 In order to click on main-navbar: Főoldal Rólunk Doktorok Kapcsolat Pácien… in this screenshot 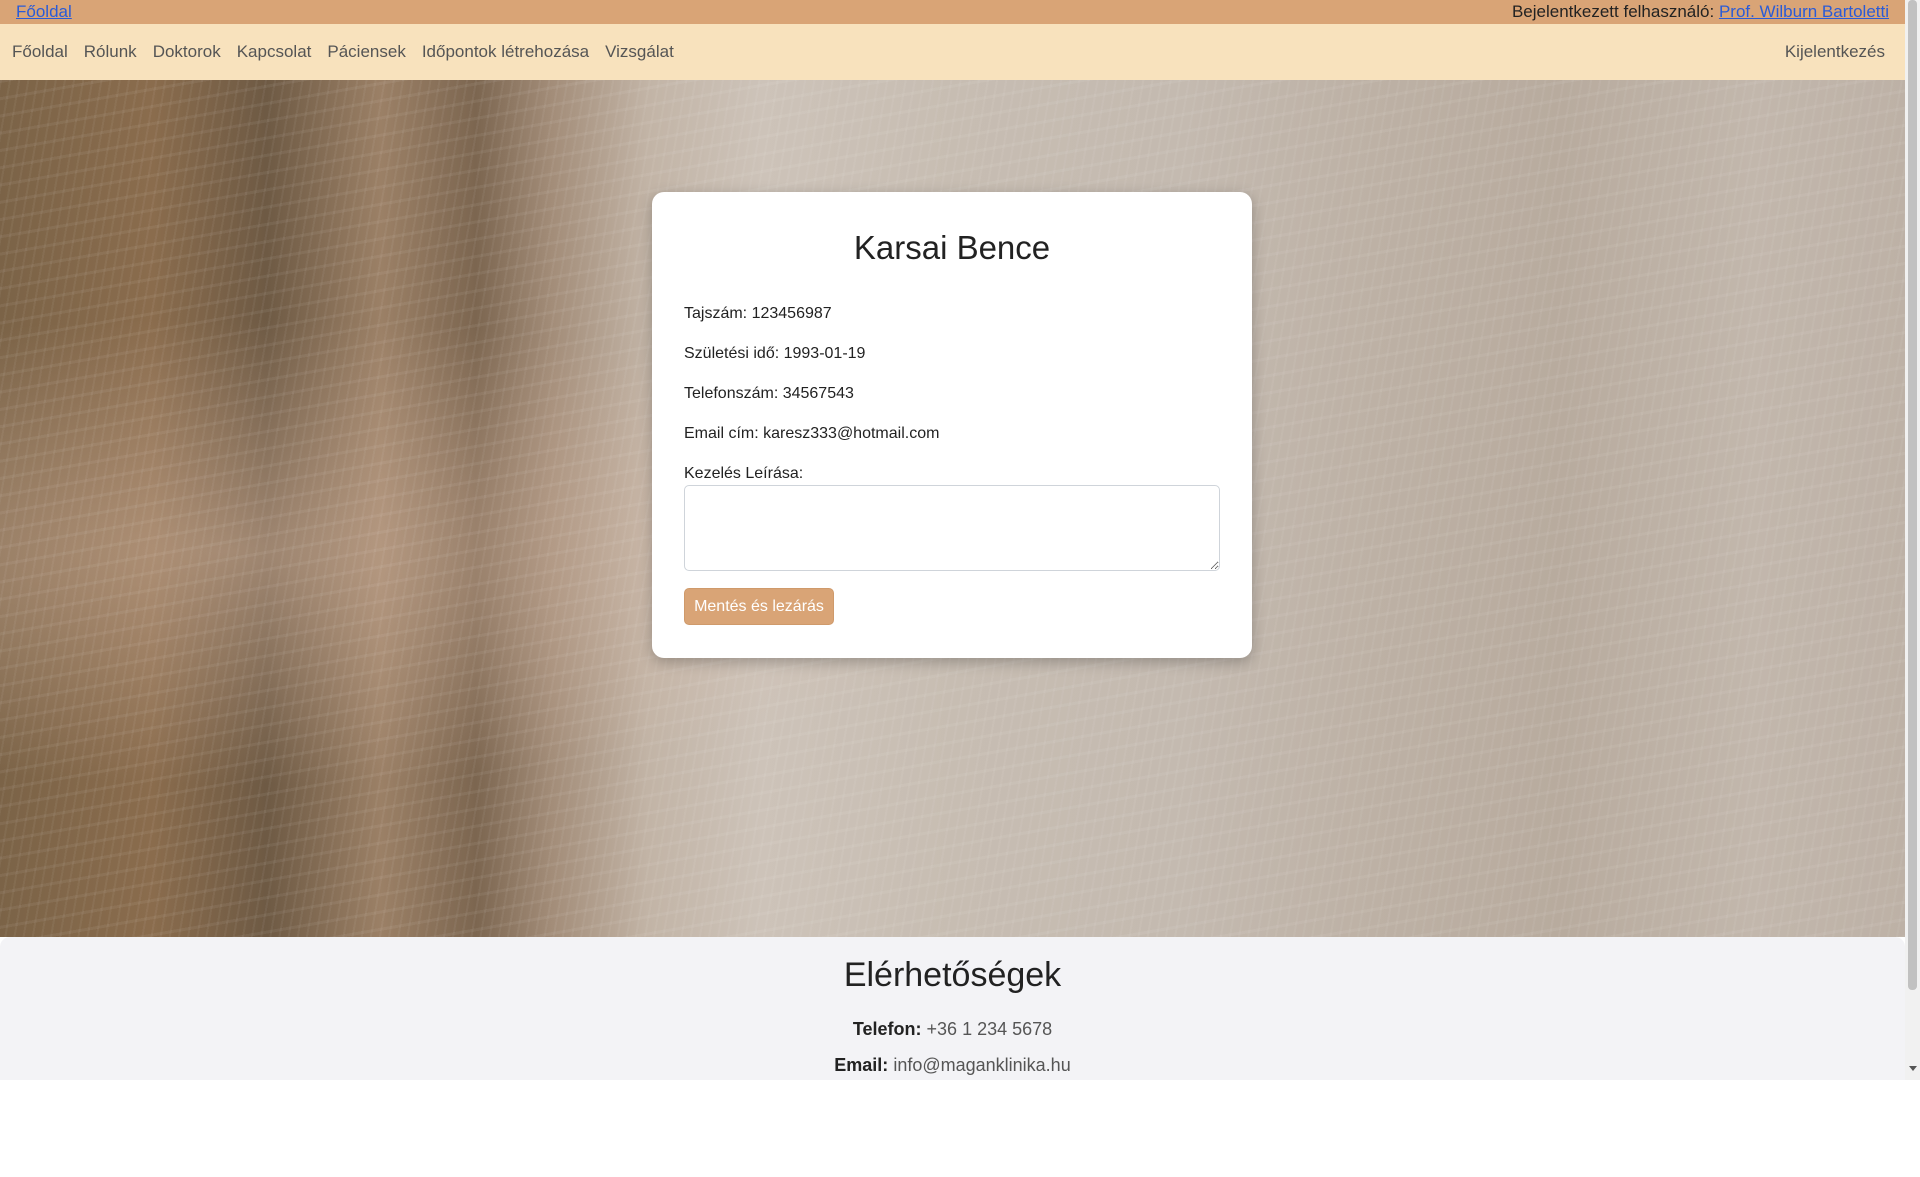, I will do `click(952, 52)`.